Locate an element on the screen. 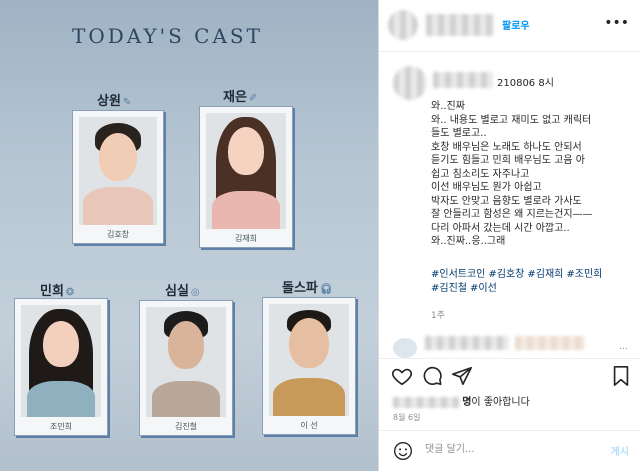 Image resolution: width=640 pixels, height=471 pixels. author-avatar is located at coordinates (403, 25).